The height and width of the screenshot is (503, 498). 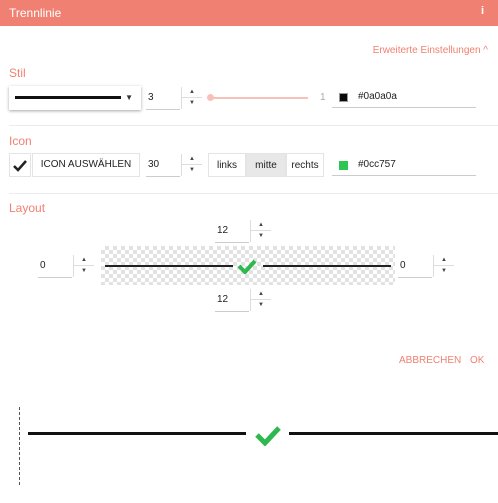 I want to click on margin-top-stepper: ▲ ▼, so click(x=260, y=231).